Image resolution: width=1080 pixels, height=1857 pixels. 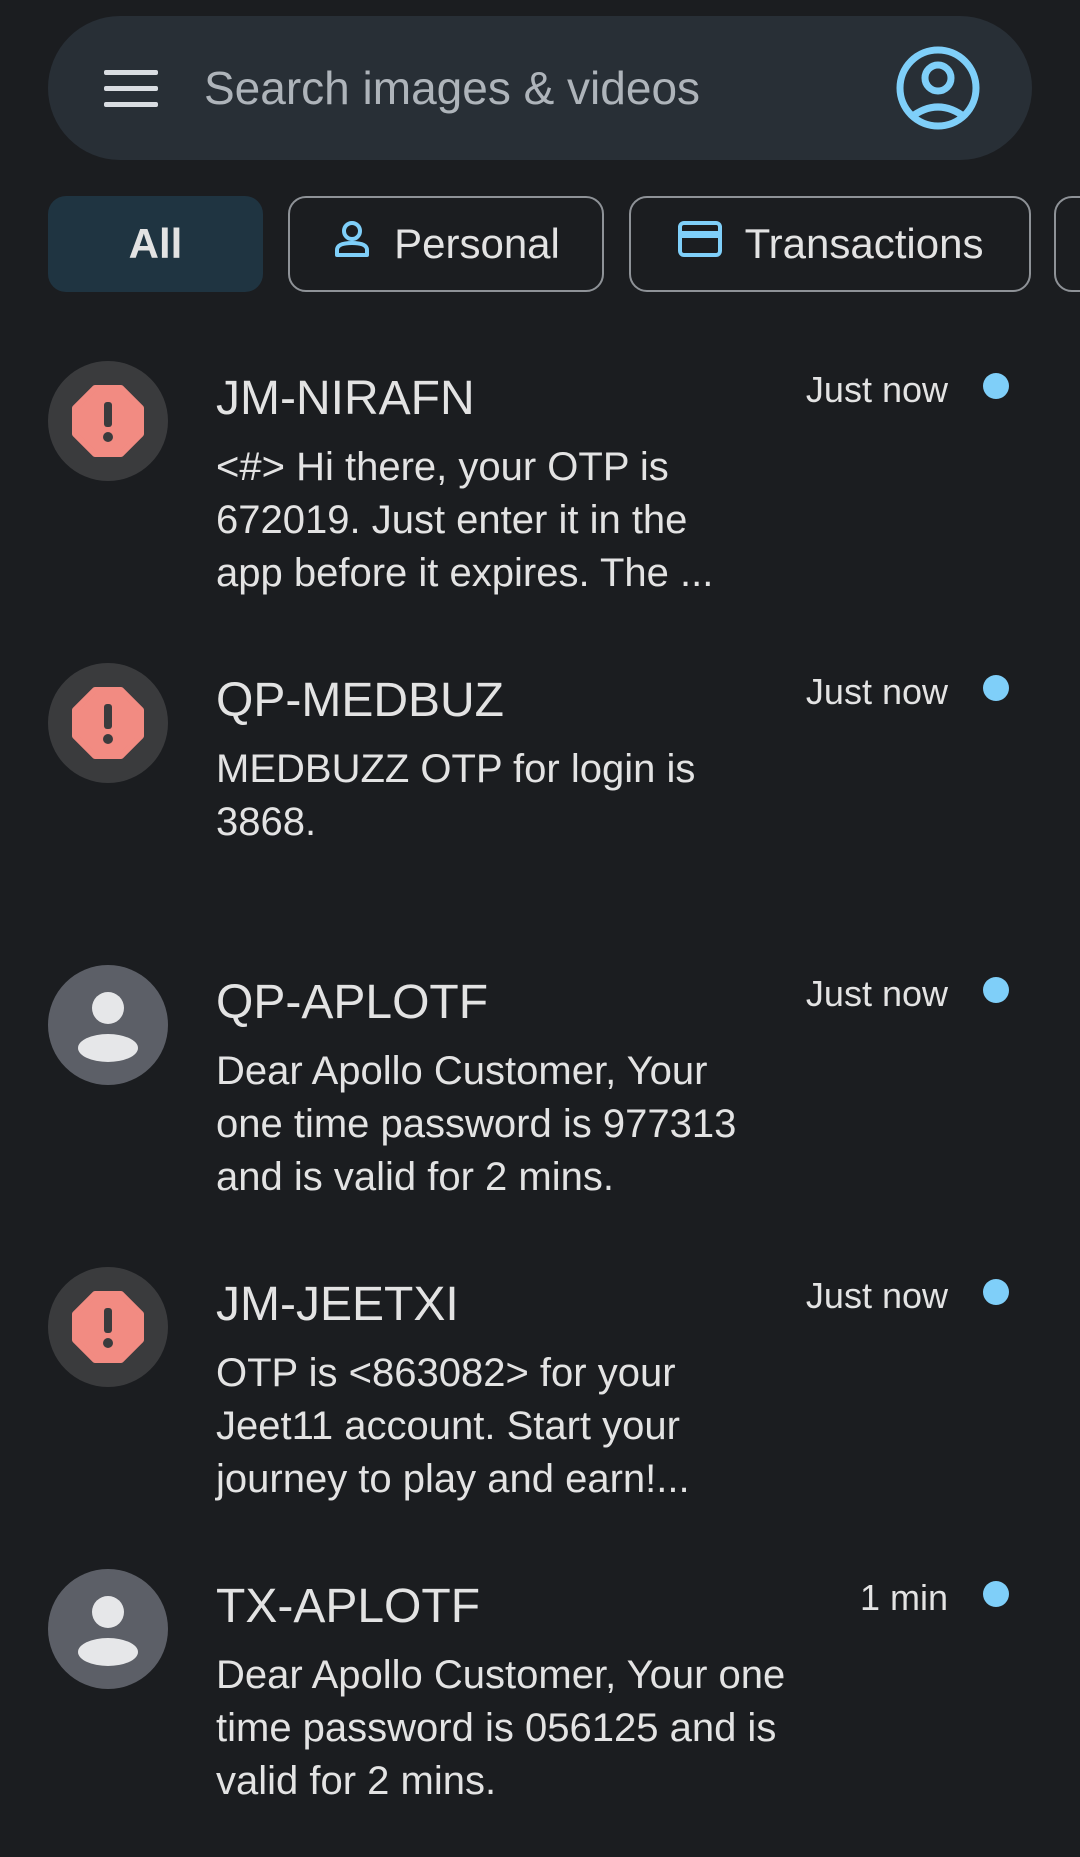 What do you see at coordinates (456, 769) in the screenshot?
I see `snippet-line: MEDBUZZ OTP for login is` at bounding box center [456, 769].